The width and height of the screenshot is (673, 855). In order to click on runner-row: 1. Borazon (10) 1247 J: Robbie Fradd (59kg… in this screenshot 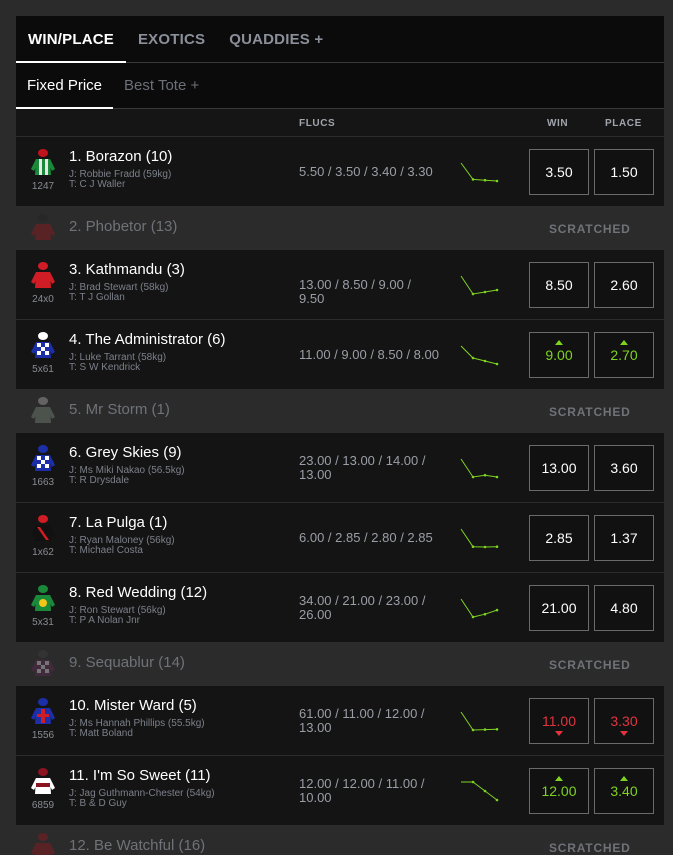, I will do `click(340, 172)`.